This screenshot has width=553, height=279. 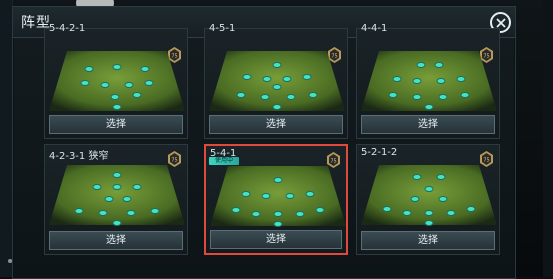 I want to click on formation-card: 5-4-2-1 75 选择, so click(x=116, y=81).